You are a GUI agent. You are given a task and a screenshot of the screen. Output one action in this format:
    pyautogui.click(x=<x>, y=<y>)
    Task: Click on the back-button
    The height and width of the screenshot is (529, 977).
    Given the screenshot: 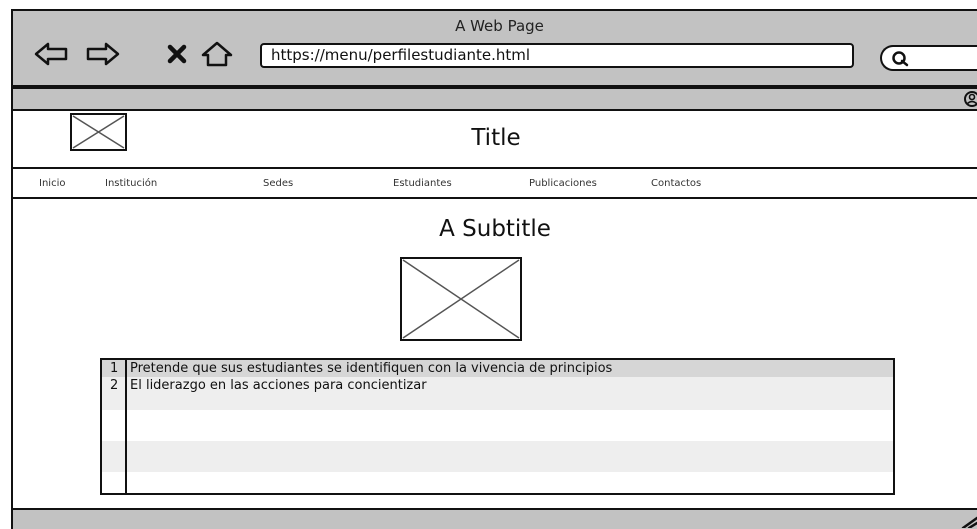 What is the action you would take?
    pyautogui.click(x=51, y=54)
    